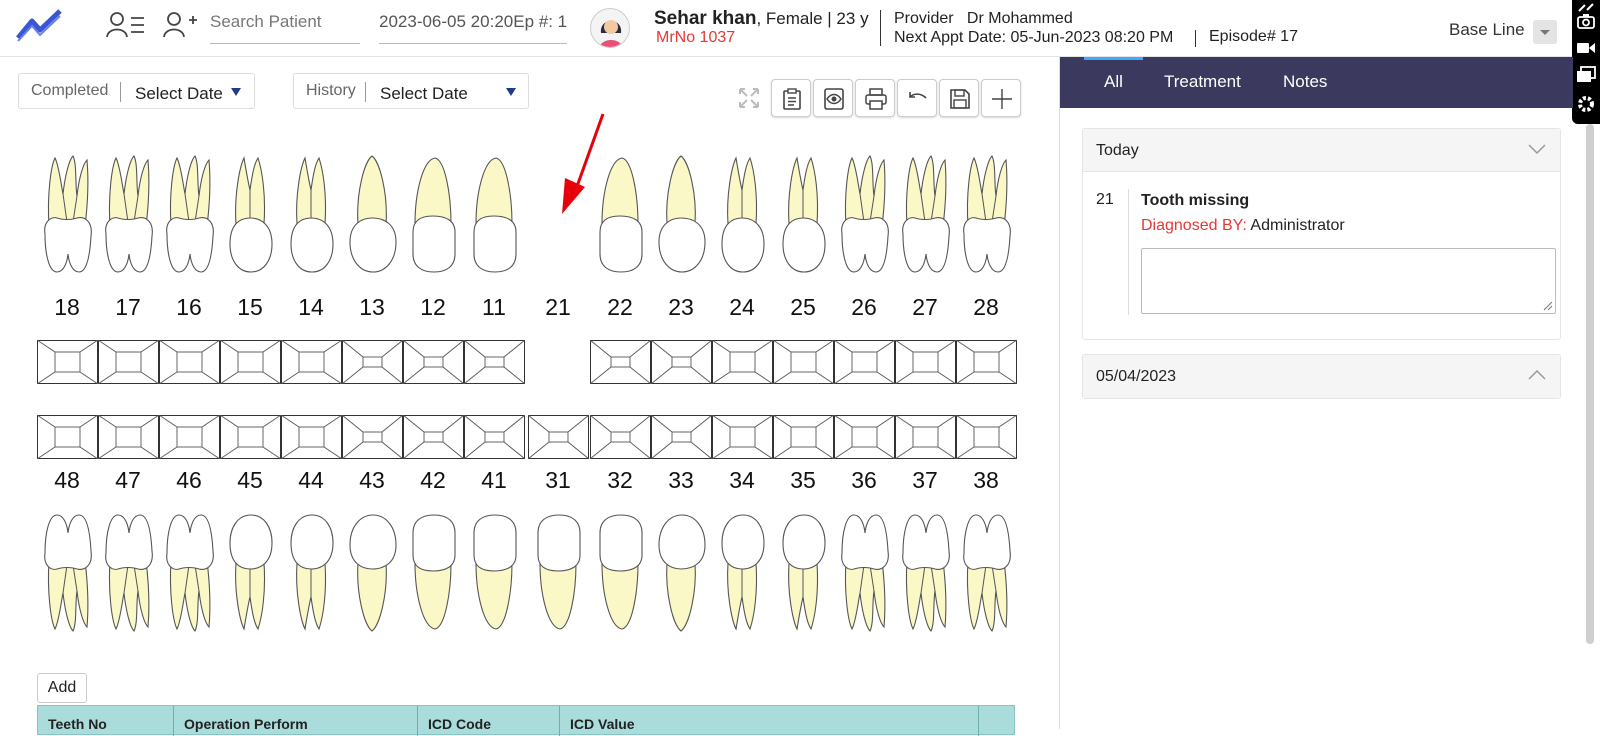 The image size is (1600, 736). Describe the element at coordinates (250, 480) in the screenshot. I see `tooth-number-45: 45` at that location.